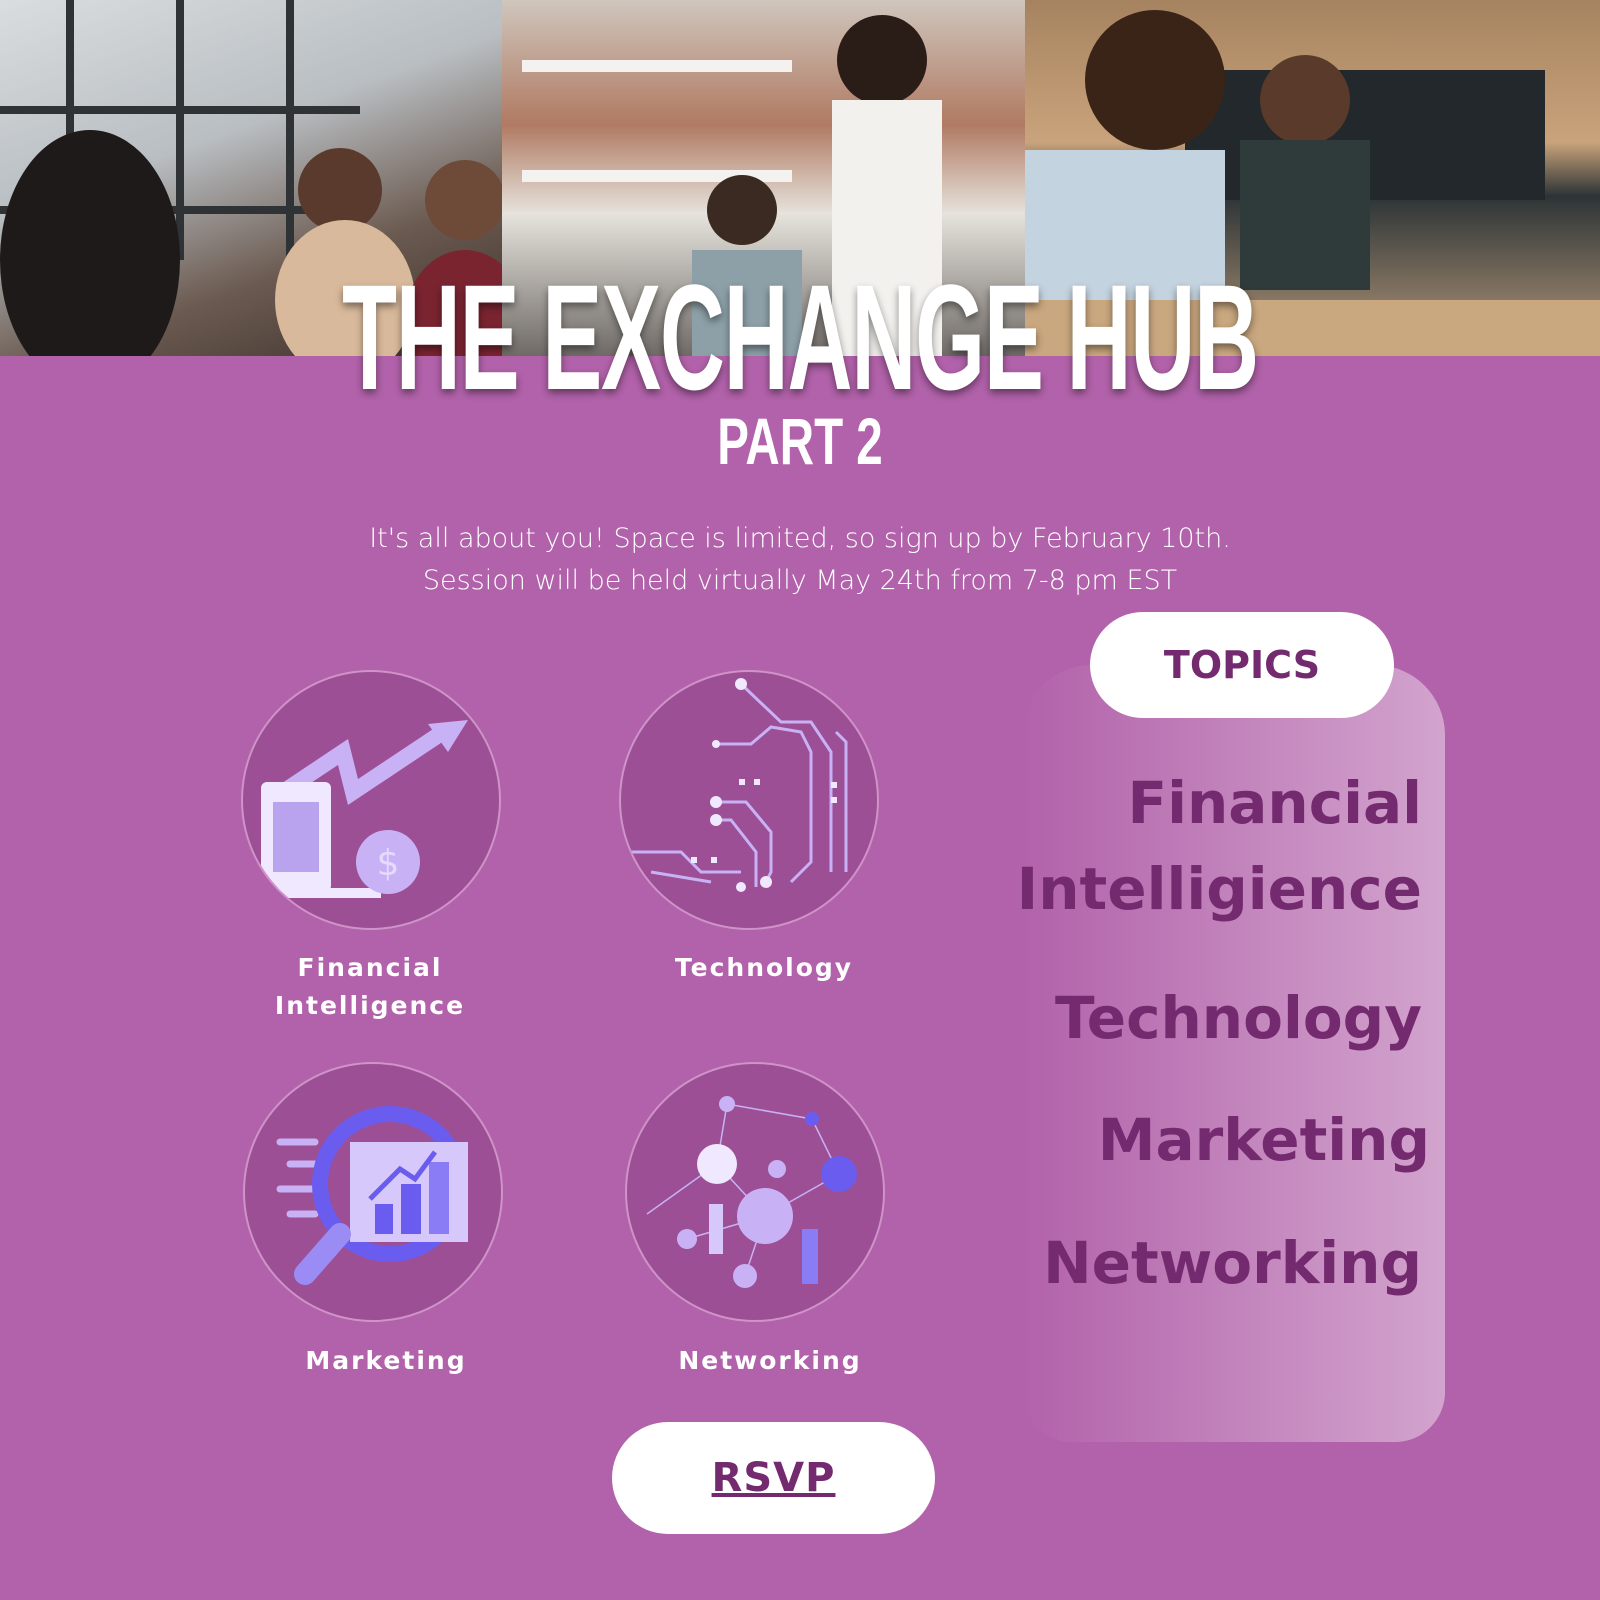 Image resolution: width=1600 pixels, height=1600 pixels. I want to click on event-title: THE EXCHANGE HUB, so click(800, 337).